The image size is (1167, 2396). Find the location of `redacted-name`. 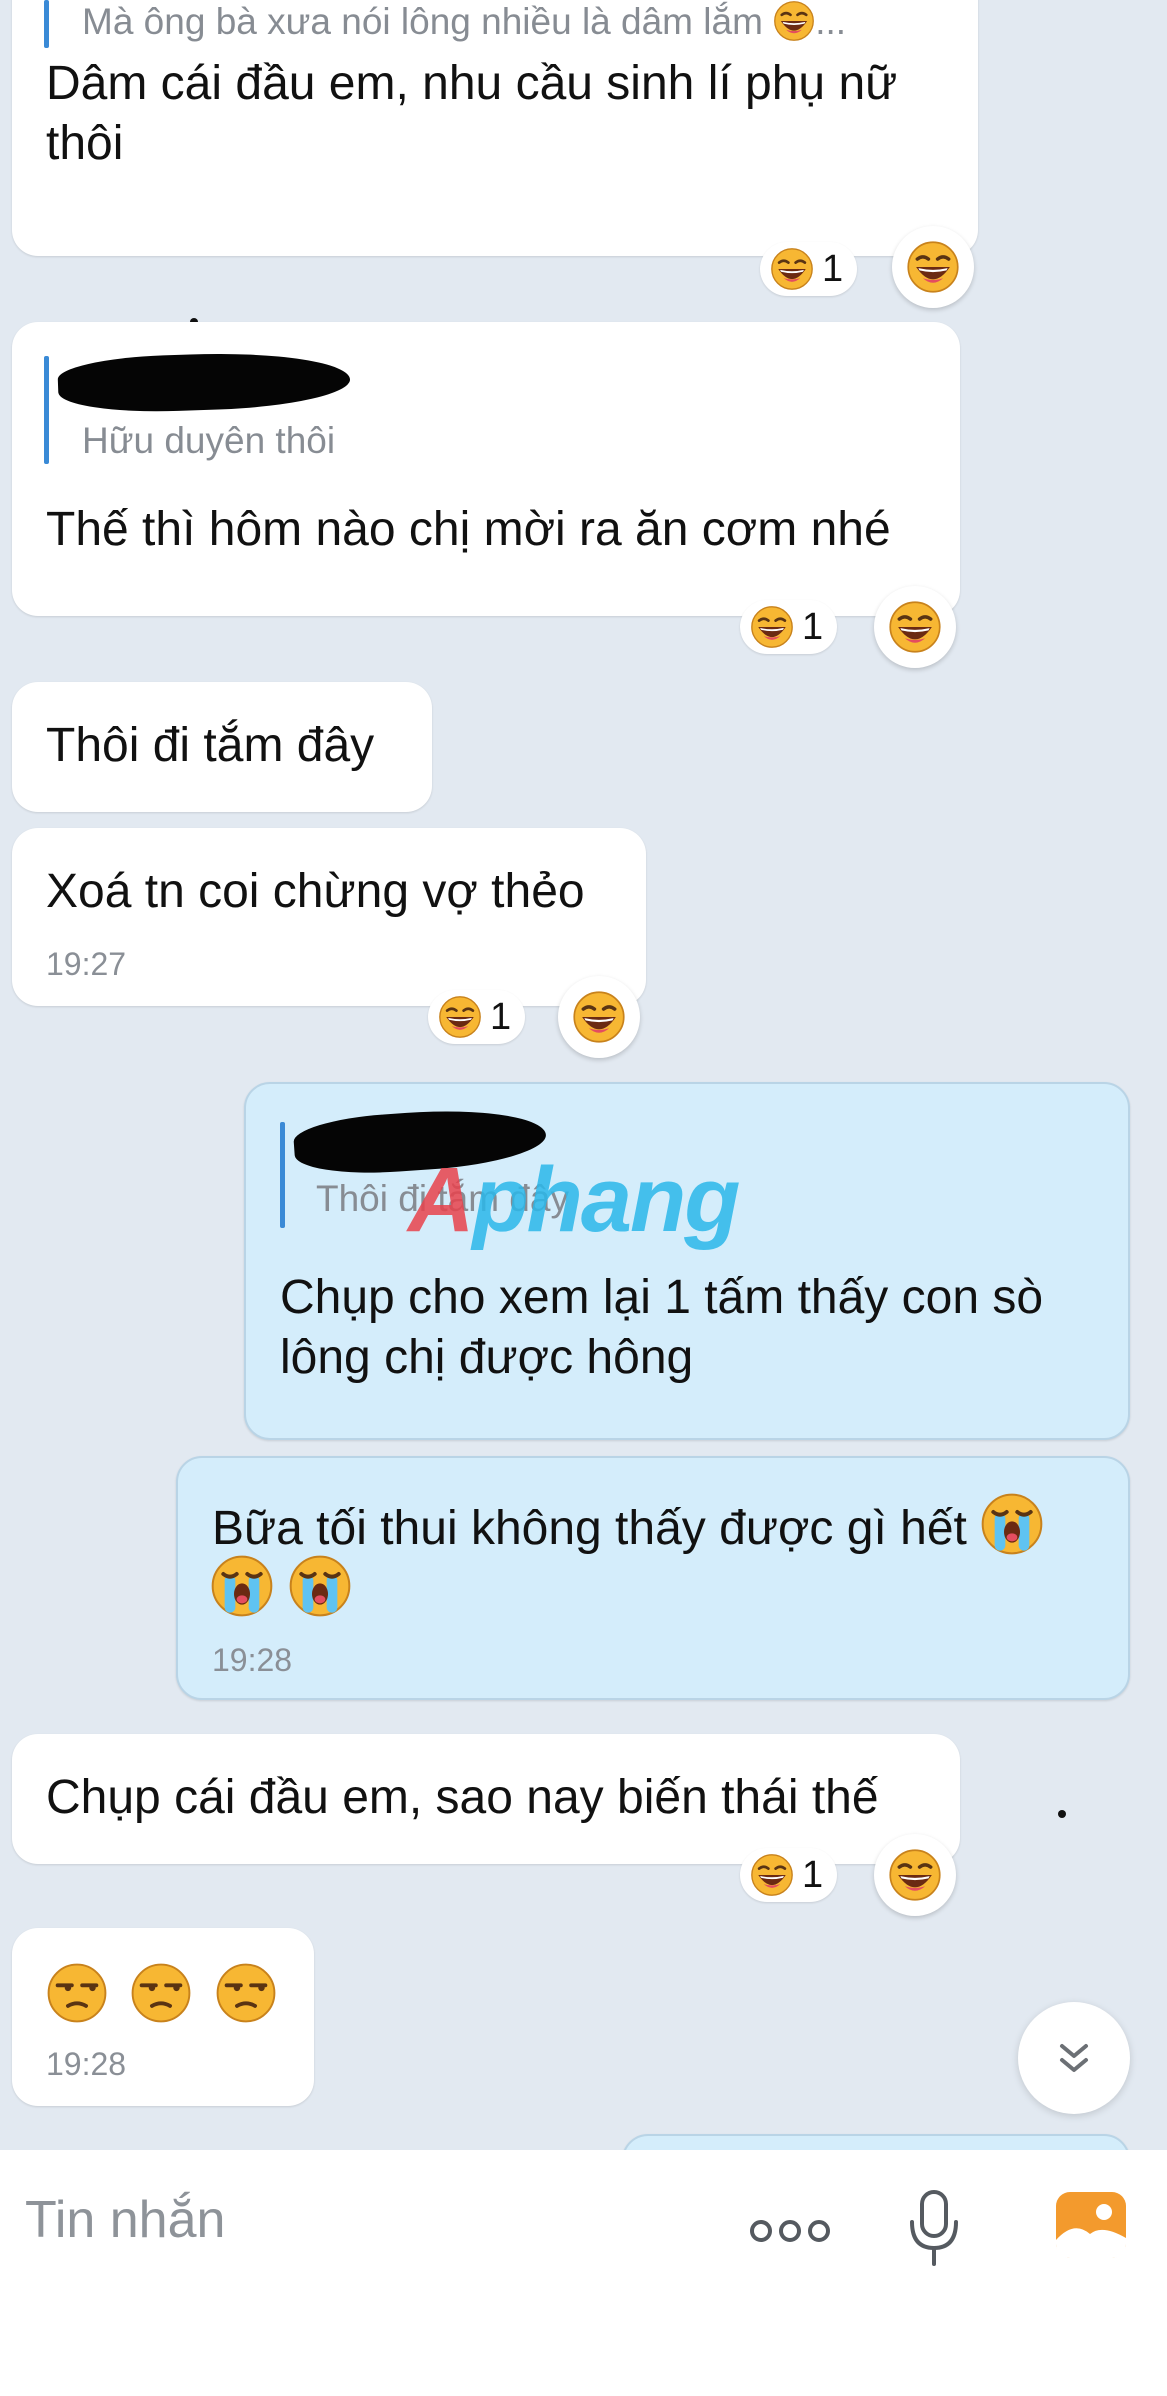

redacted-name is located at coordinates (204, 382).